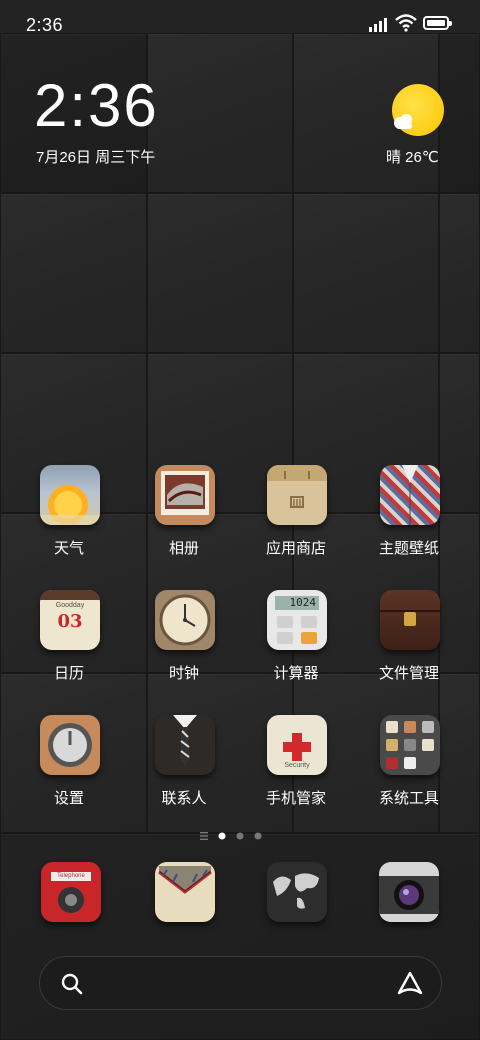 The height and width of the screenshot is (1040, 480). Describe the element at coordinates (295, 548) in the screenshot. I see `app-label: 应用商店` at that location.